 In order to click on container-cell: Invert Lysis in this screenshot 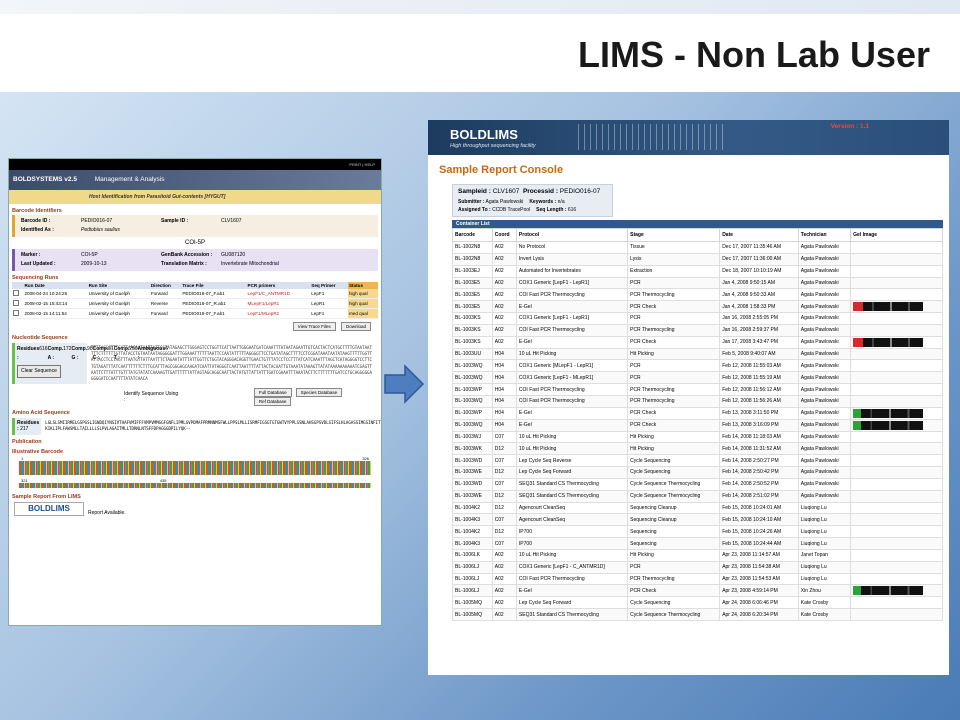, I will do `click(572, 259)`.